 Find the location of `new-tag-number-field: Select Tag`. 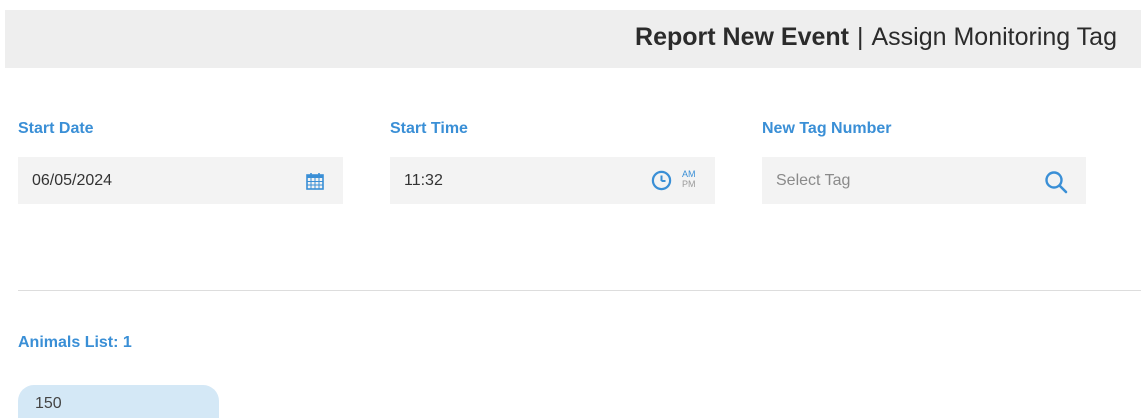

new-tag-number-field: Select Tag is located at coordinates (924, 180).